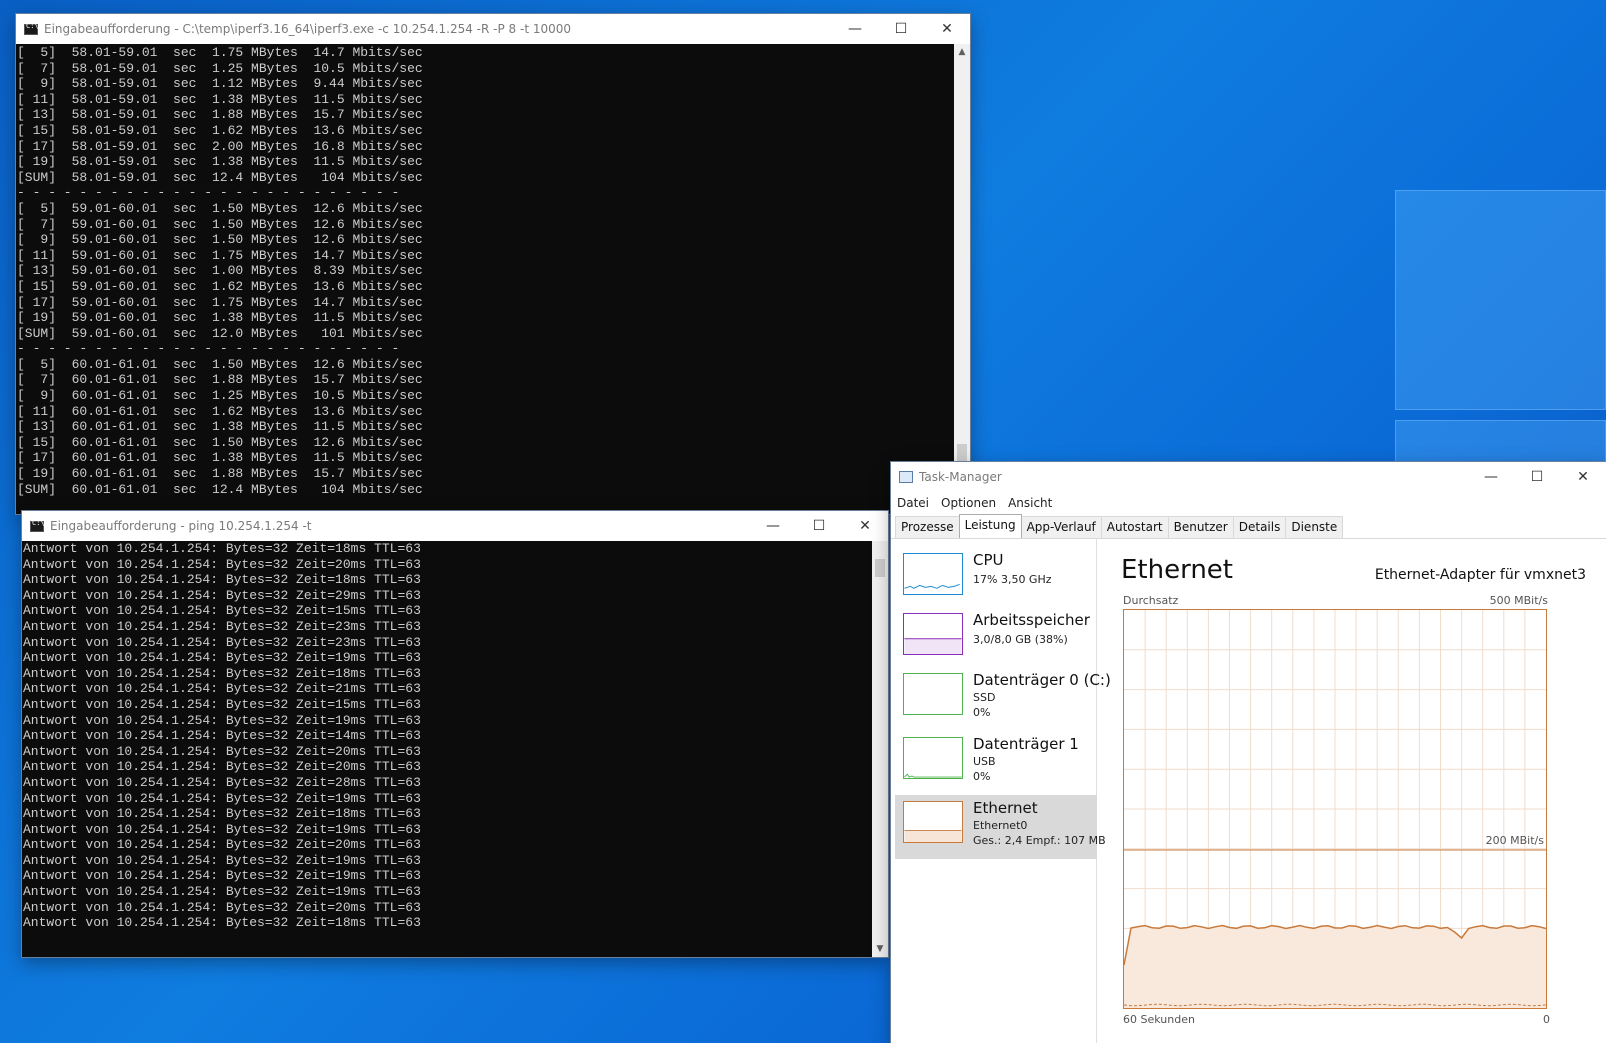 The image size is (1606, 1043). What do you see at coordinates (996, 578) in the screenshot?
I see `sidebar-item-cpu: CPU 17% 3,50 GHz` at bounding box center [996, 578].